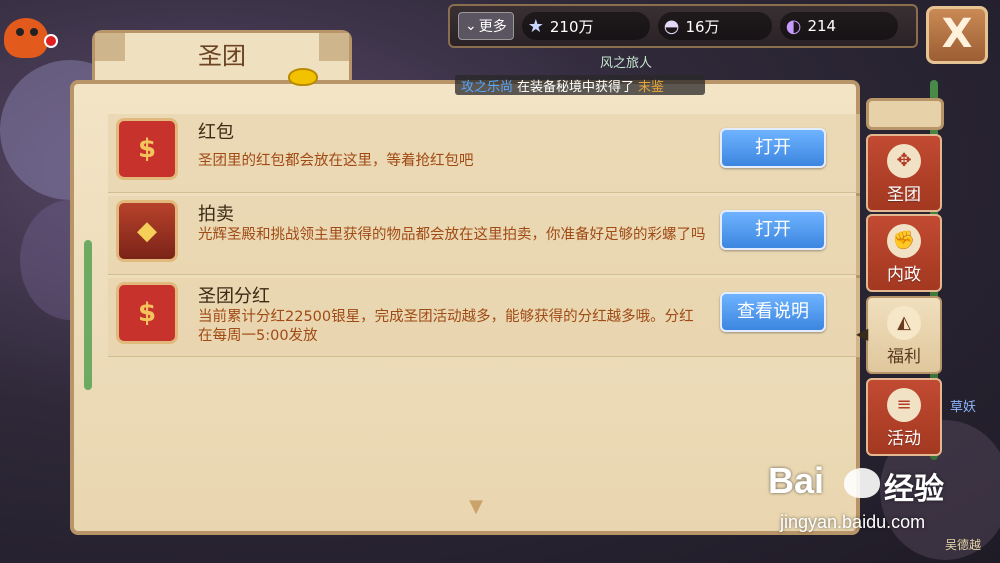  Describe the element at coordinates (471, 26) in the screenshot. I see `chevron-down-icon: ⌄` at that location.